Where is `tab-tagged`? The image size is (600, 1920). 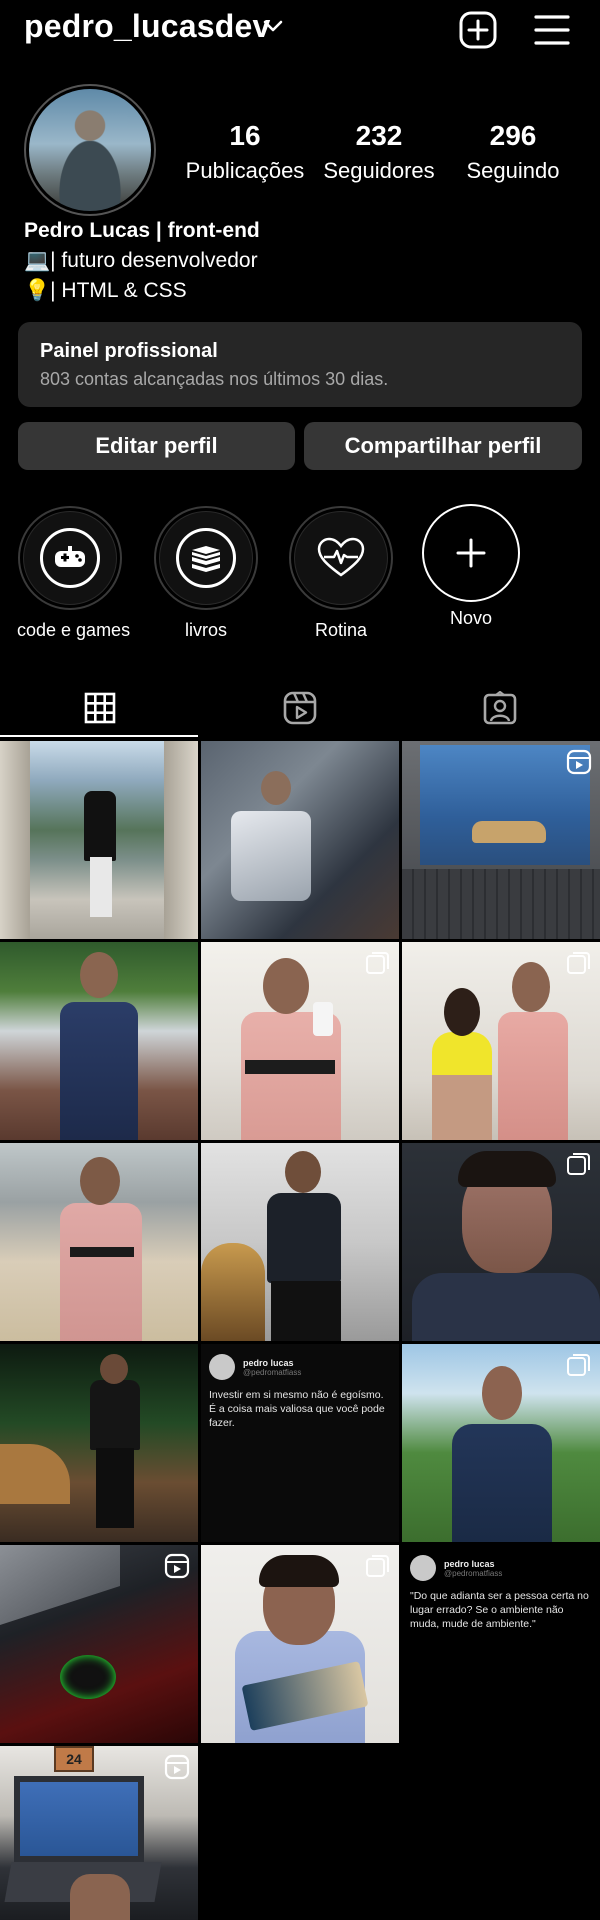 tab-tagged is located at coordinates (500, 708).